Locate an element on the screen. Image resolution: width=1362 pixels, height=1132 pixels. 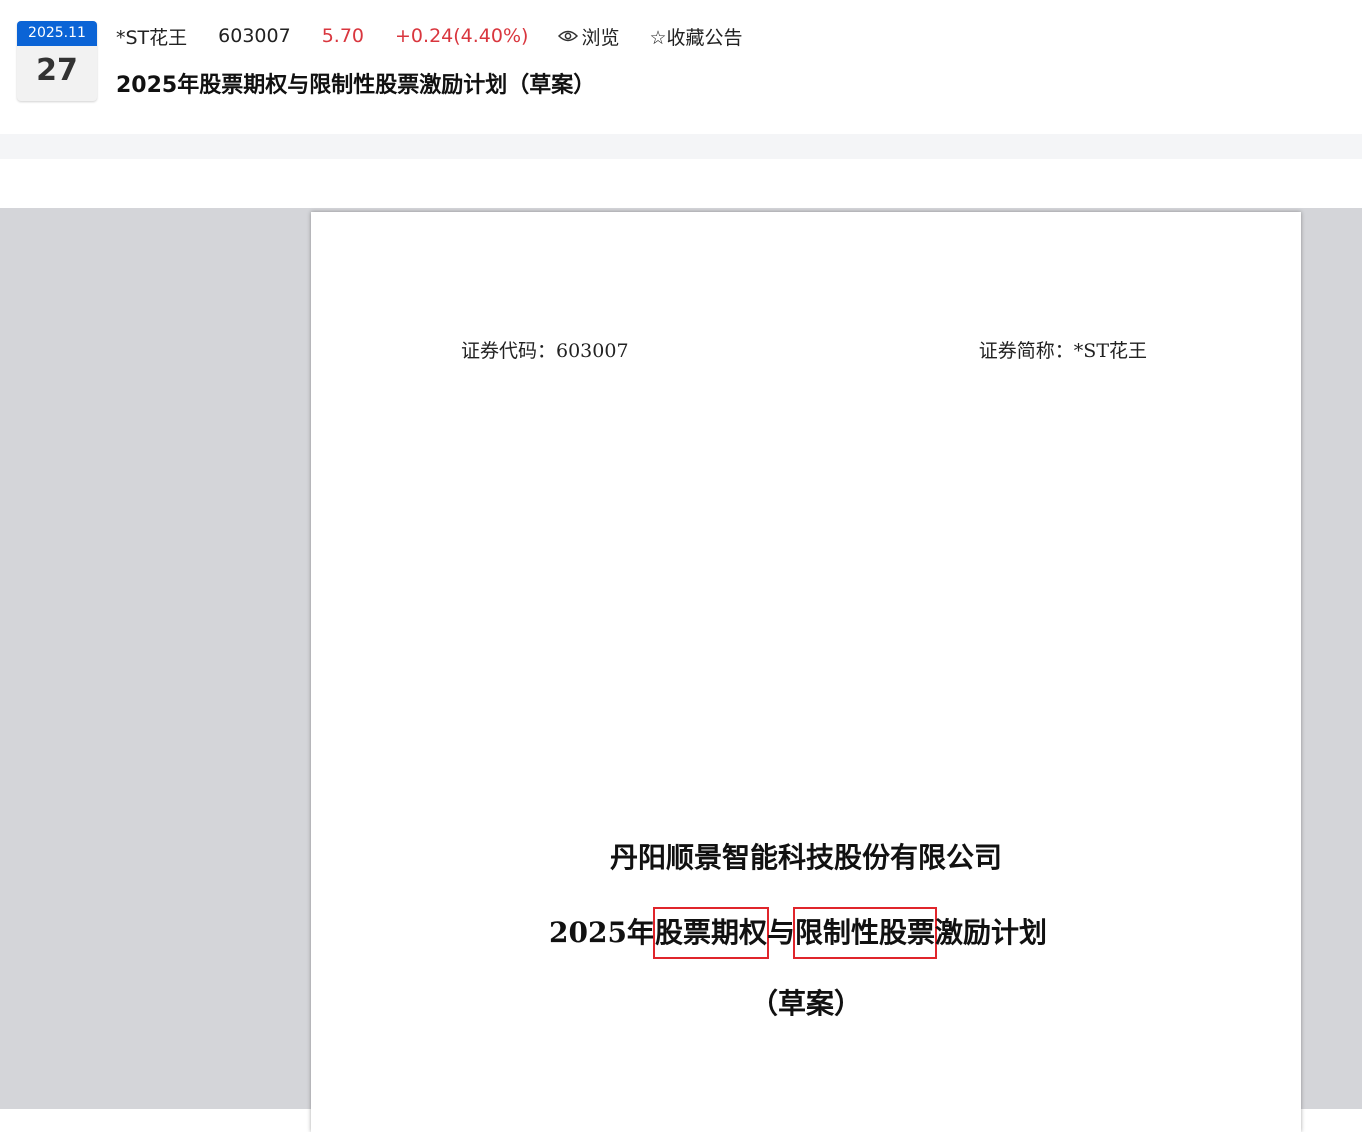
plan-title: 2025年股票期权与限制性股票激励计划 is located at coordinates (798, 933).